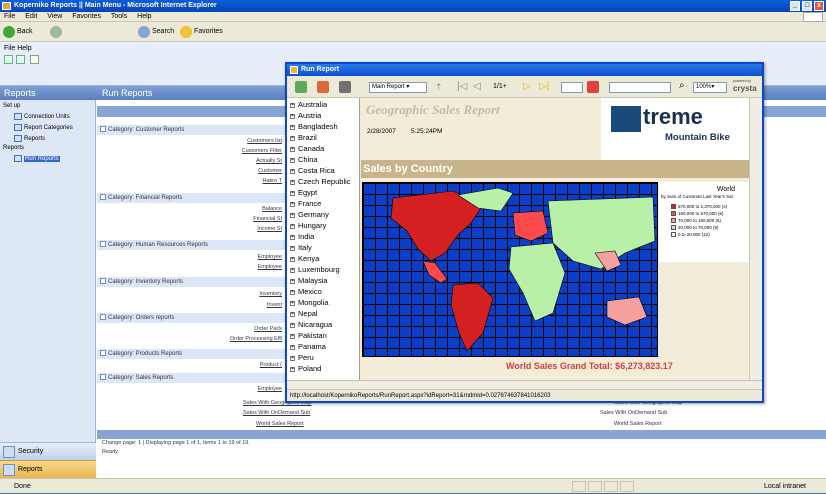 Image resolution: width=826 pixels, height=494 pixels. I want to click on report-link: Financial St, so click(267, 219).